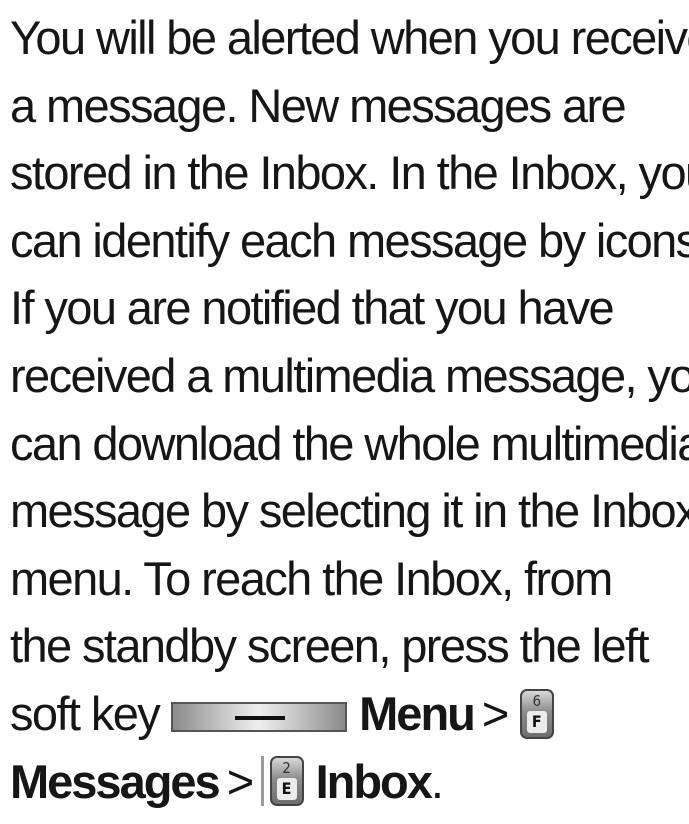  I want to click on text-line-7: can download the whole multimedia, so click(349, 443).